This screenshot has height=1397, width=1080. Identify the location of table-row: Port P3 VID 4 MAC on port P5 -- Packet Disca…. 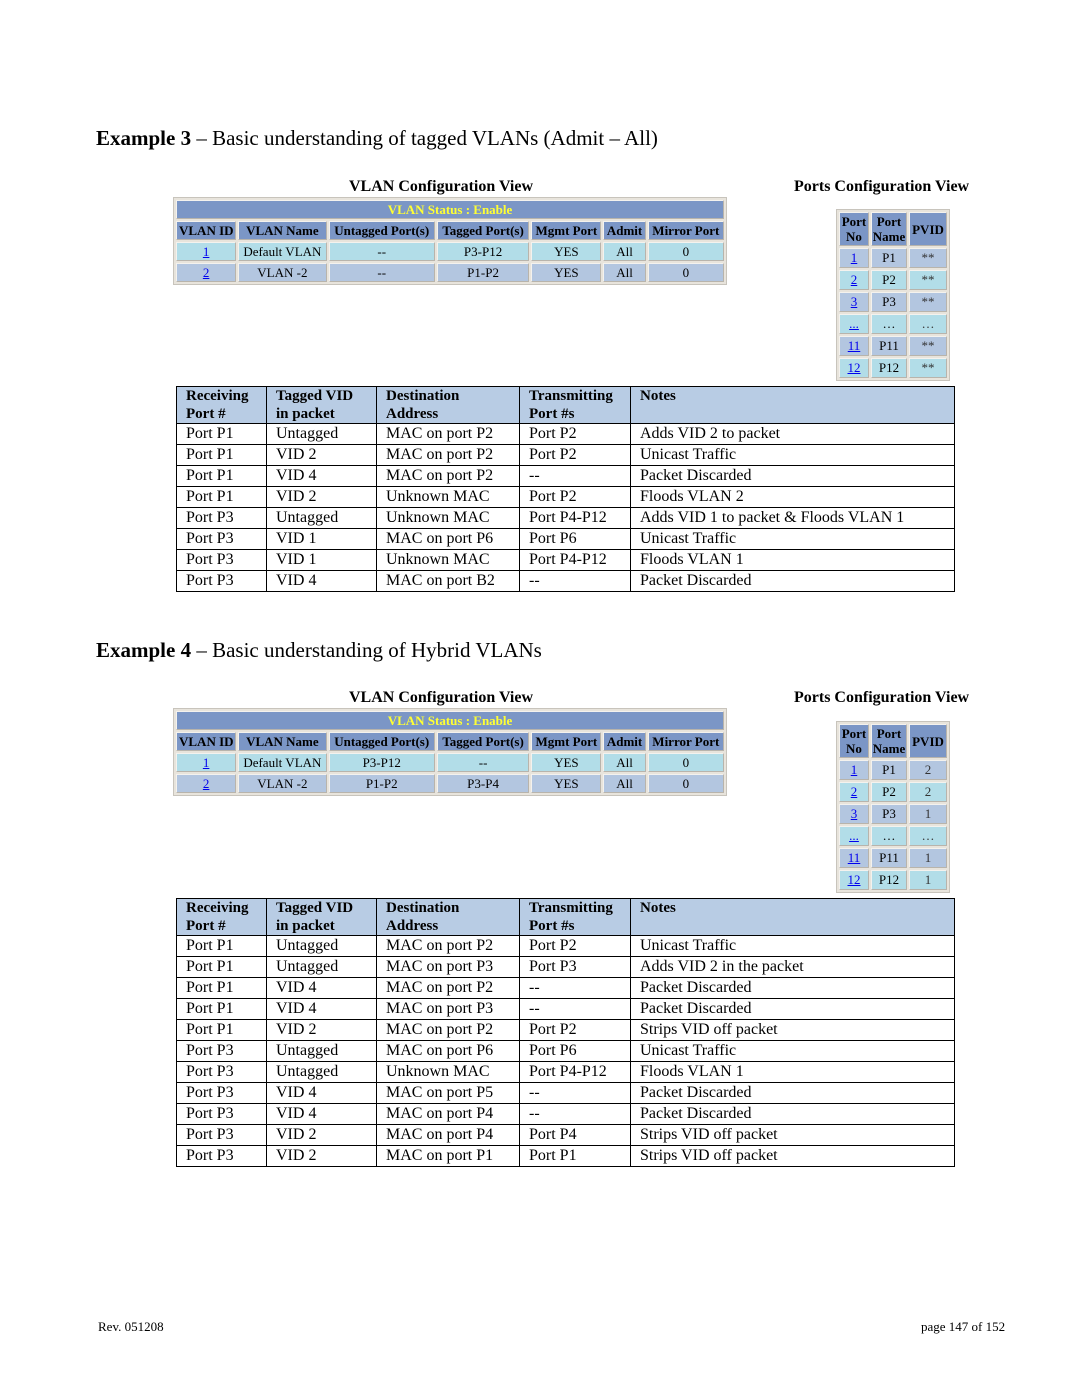
(565, 1093).